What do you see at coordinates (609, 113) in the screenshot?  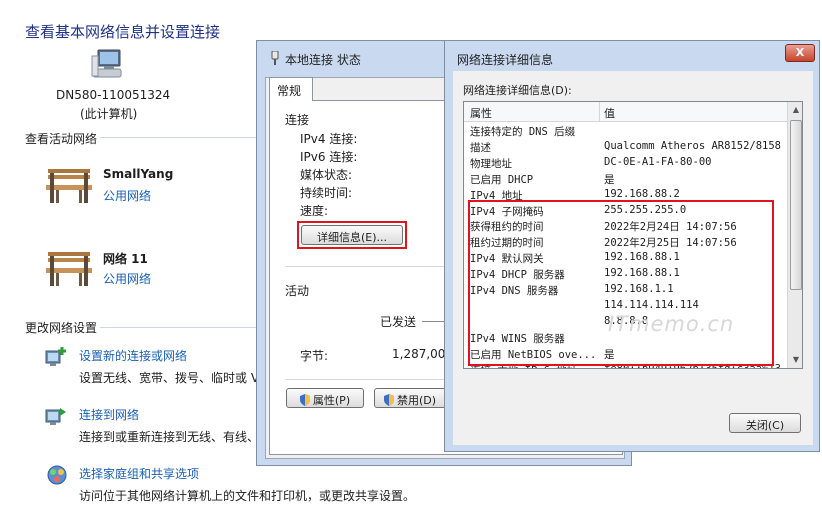 I see `column-header-value: 值` at bounding box center [609, 113].